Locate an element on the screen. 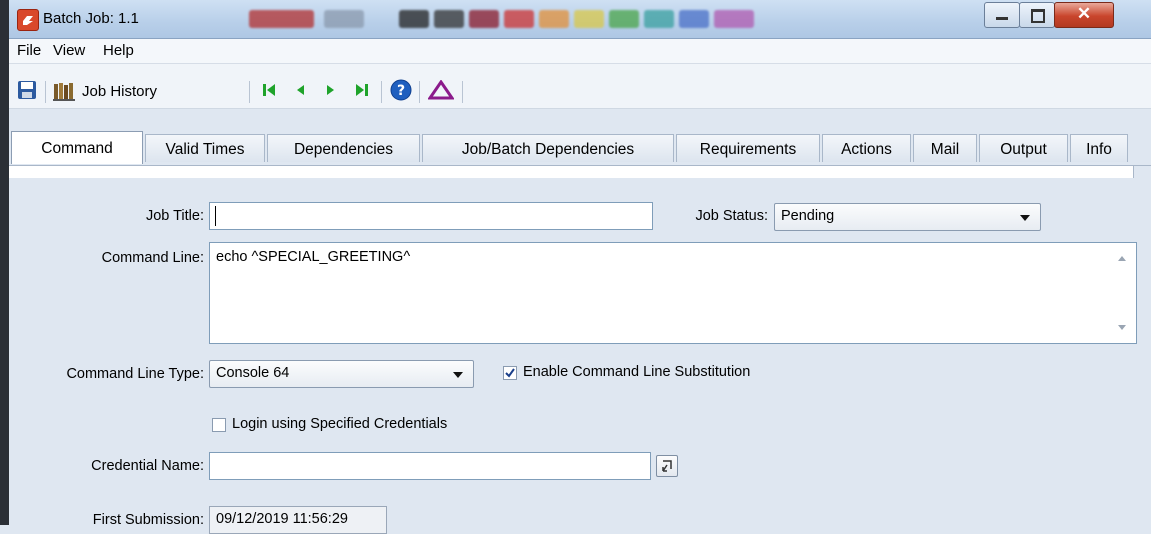  browse-icon is located at coordinates (667, 466).